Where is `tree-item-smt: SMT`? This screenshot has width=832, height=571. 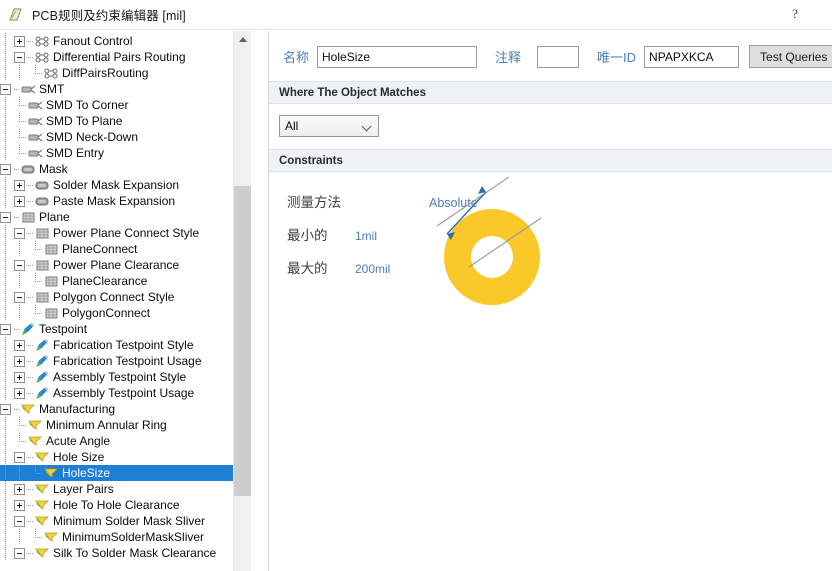 tree-item-smt: SMT is located at coordinates (125, 89).